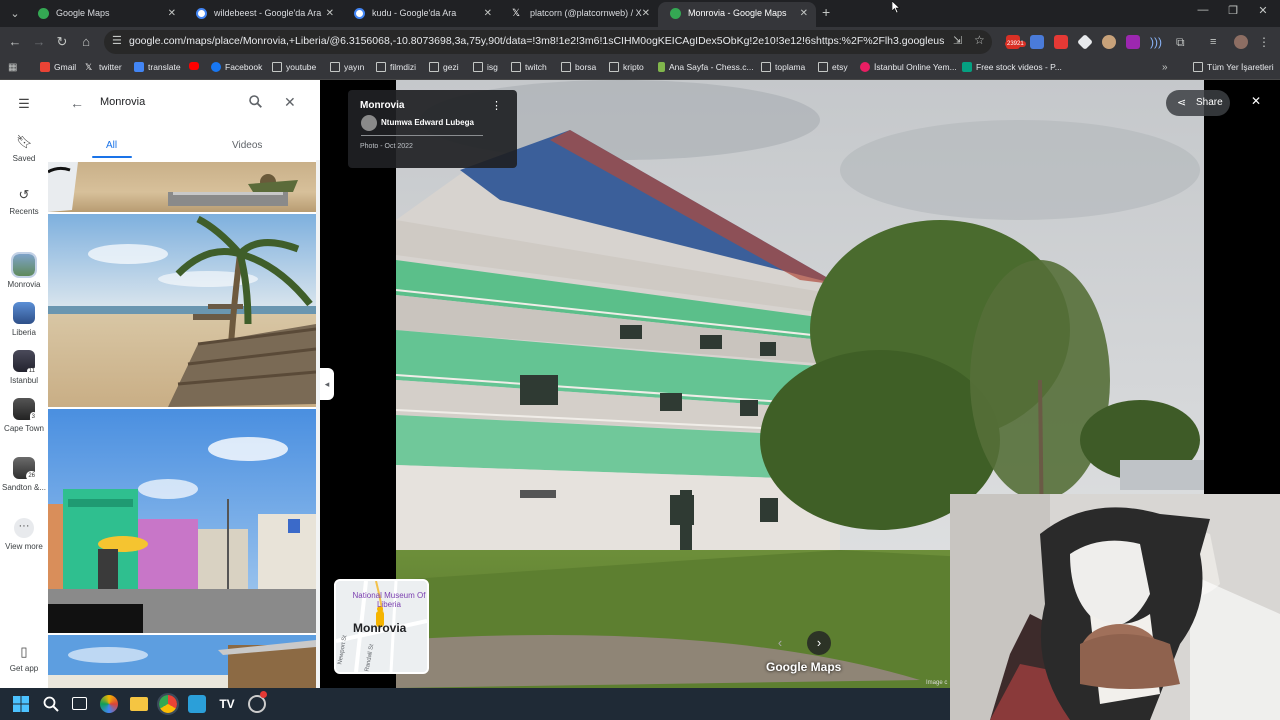  I want to click on windows-start-icon, so click(21, 704).